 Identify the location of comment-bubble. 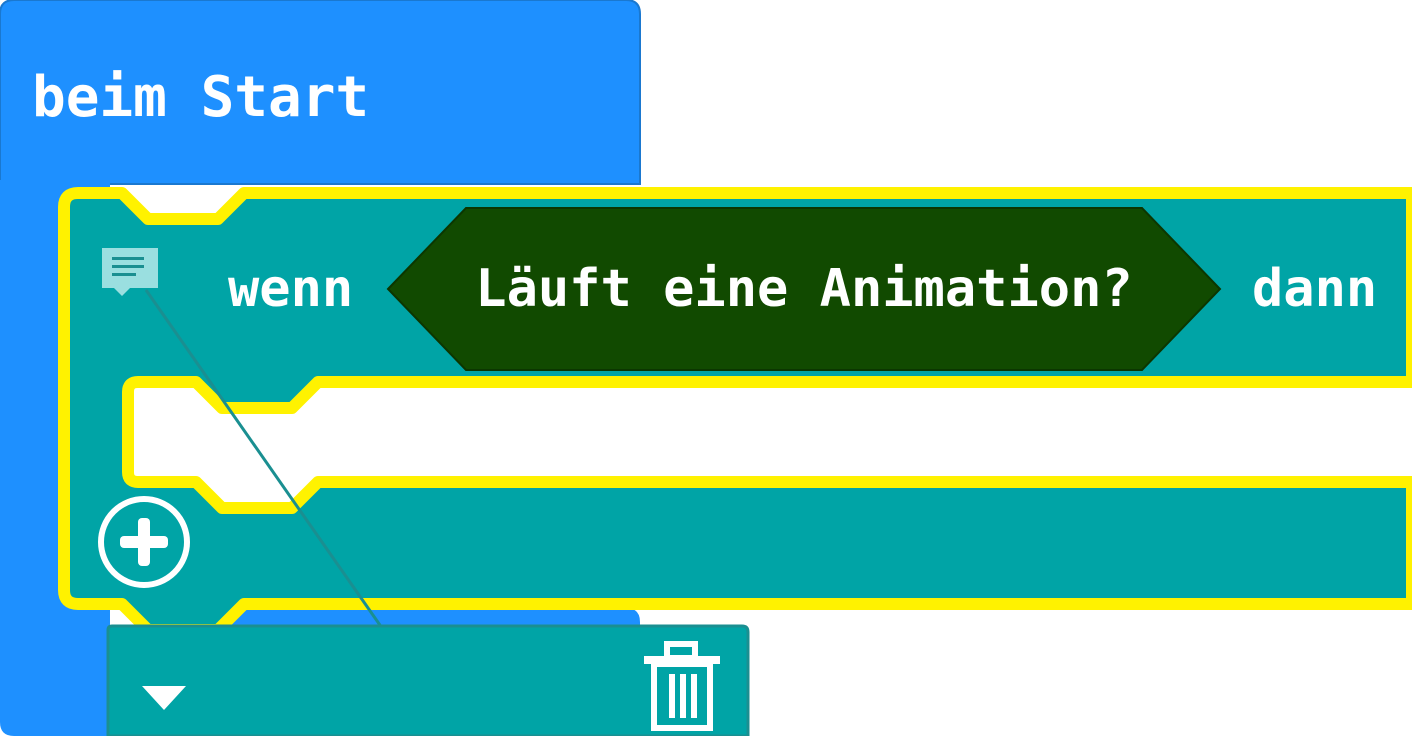
(428, 680).